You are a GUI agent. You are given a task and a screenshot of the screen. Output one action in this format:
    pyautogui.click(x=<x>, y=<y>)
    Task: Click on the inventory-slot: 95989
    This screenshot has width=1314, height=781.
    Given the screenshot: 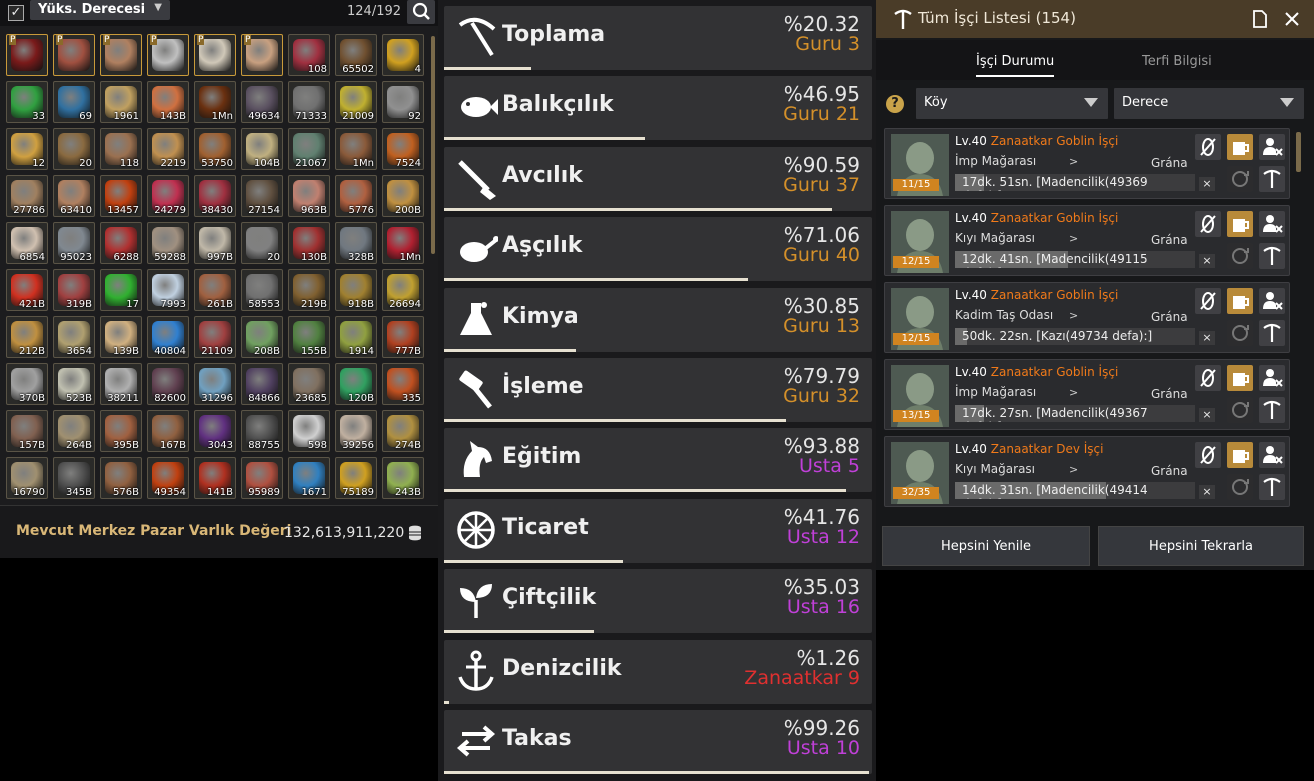 What is the action you would take?
    pyautogui.click(x=262, y=478)
    